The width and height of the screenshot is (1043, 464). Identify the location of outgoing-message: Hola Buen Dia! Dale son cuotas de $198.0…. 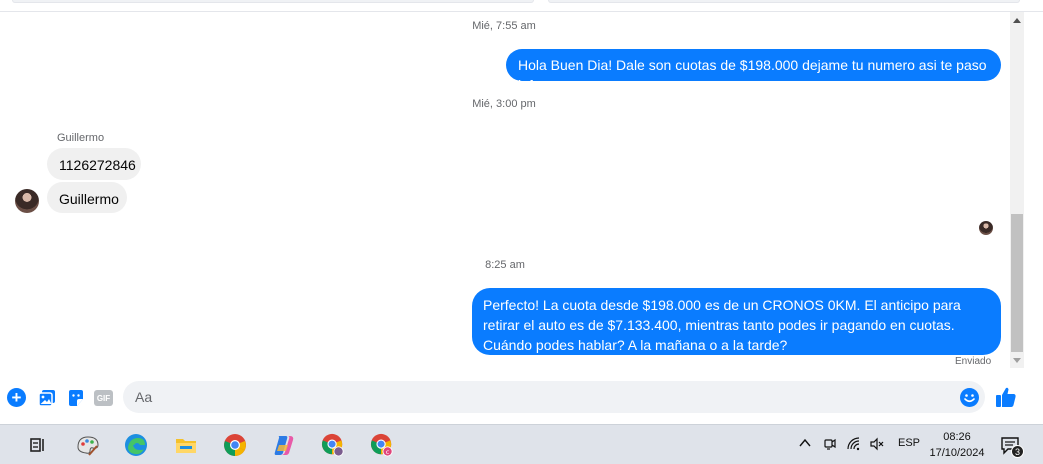
(753, 71).